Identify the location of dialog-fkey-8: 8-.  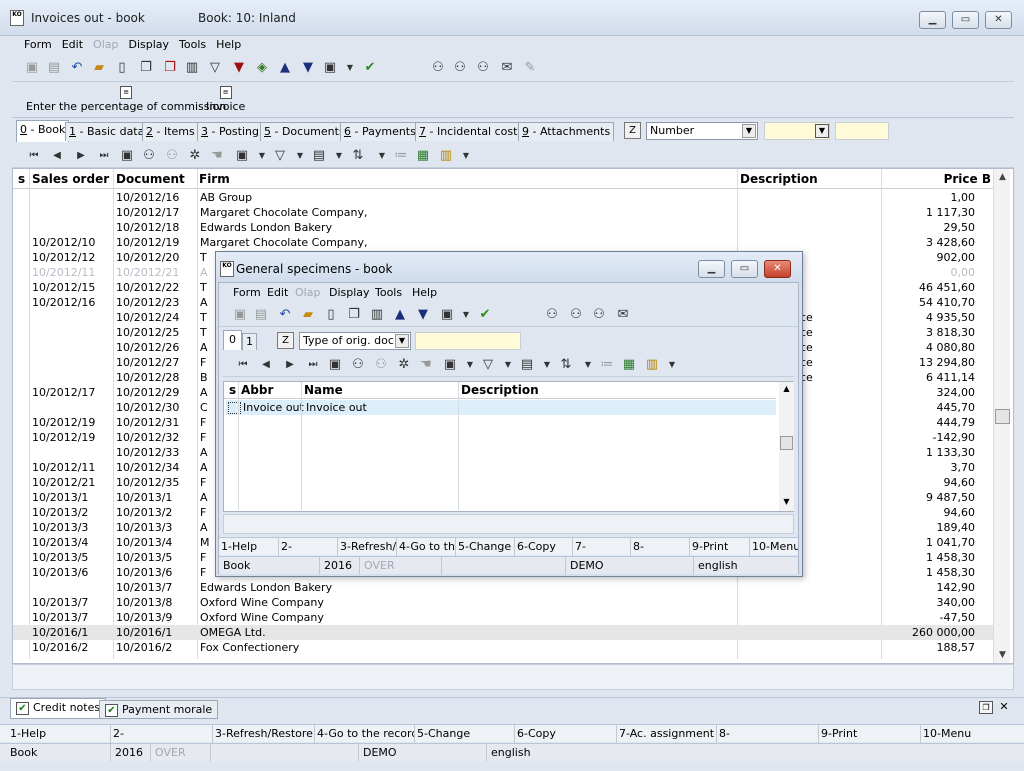
(659, 547).